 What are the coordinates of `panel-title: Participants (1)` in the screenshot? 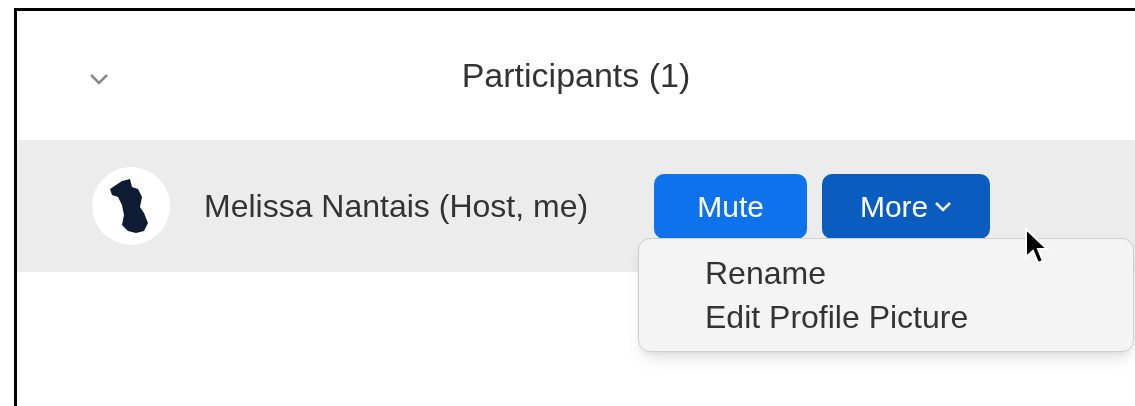 It's located at (576, 75).